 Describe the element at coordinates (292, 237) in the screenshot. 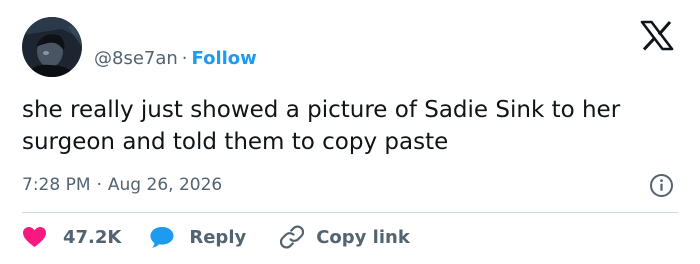

I see `link-icon` at that location.